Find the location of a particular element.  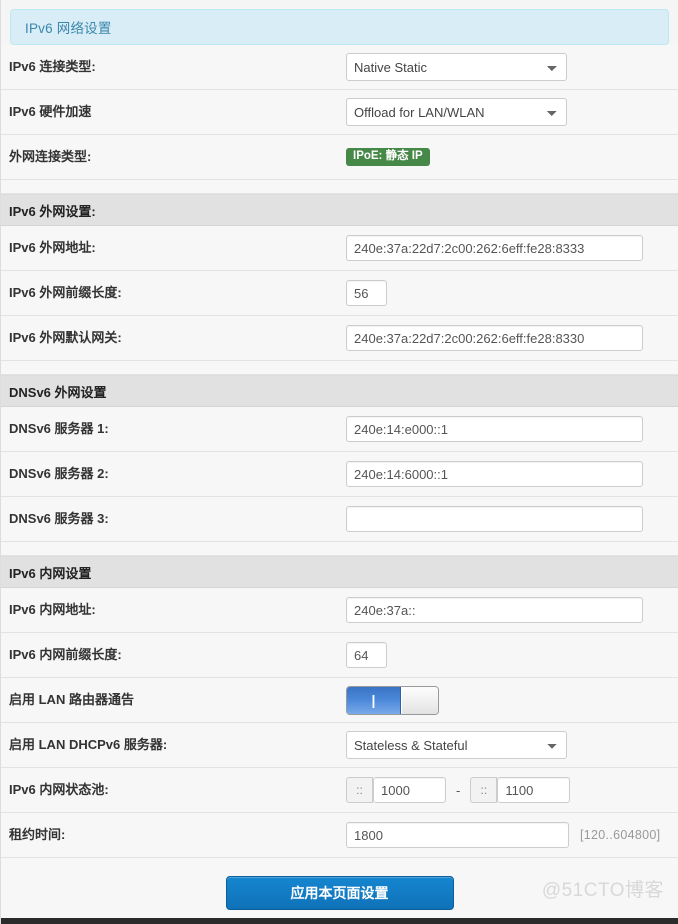

bottom-strip is located at coordinates (339, 921).